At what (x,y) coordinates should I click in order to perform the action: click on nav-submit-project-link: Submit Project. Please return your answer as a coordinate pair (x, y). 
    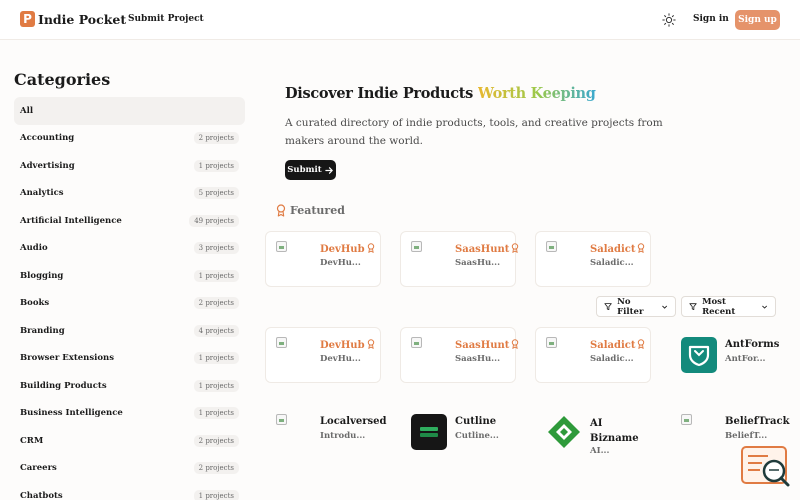
    Looking at the image, I should click on (166, 19).